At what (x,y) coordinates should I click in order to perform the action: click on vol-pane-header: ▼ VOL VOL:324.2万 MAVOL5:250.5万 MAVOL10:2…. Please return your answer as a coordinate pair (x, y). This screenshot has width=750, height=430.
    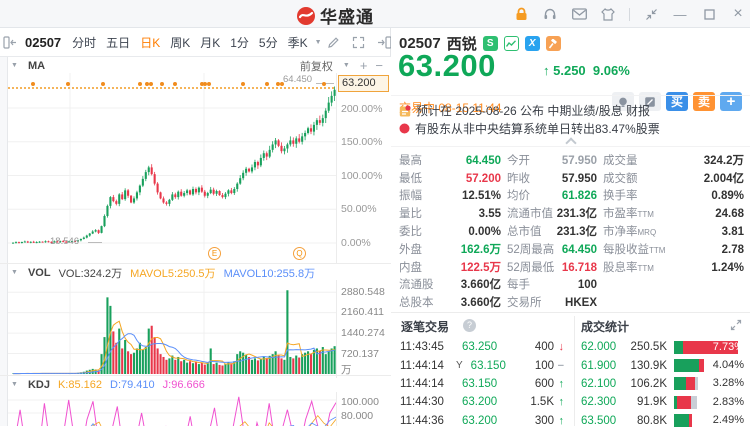
    Looking at the image, I should click on (199, 272).